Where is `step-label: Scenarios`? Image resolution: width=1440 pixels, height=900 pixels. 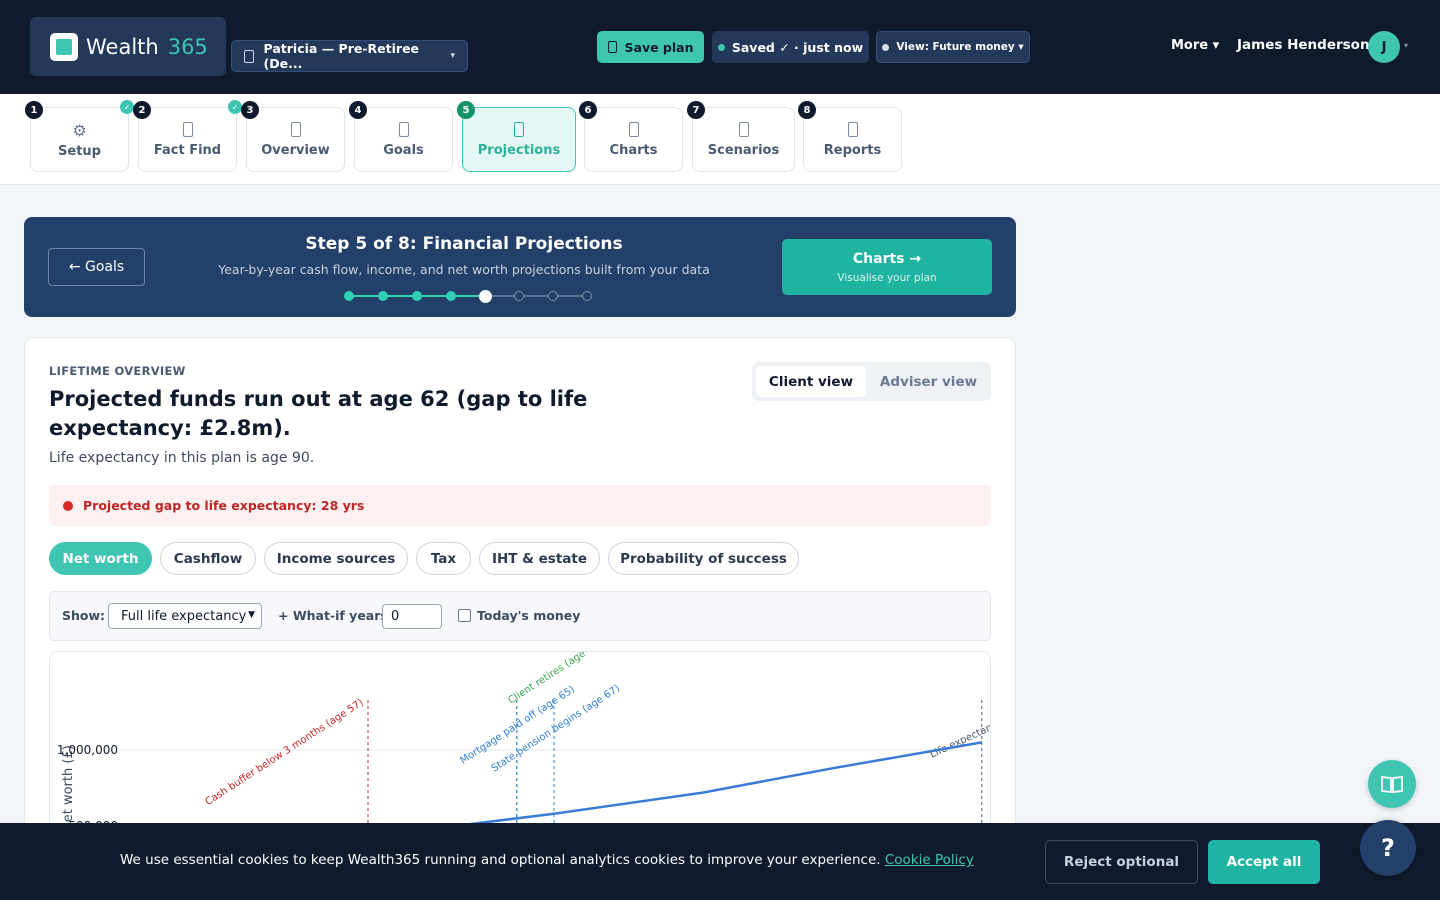 step-label: Scenarios is located at coordinates (743, 150).